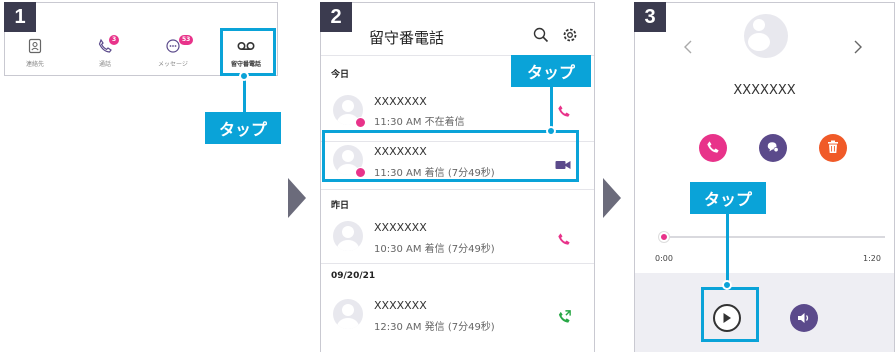  I want to click on player-controls, so click(764, 312).